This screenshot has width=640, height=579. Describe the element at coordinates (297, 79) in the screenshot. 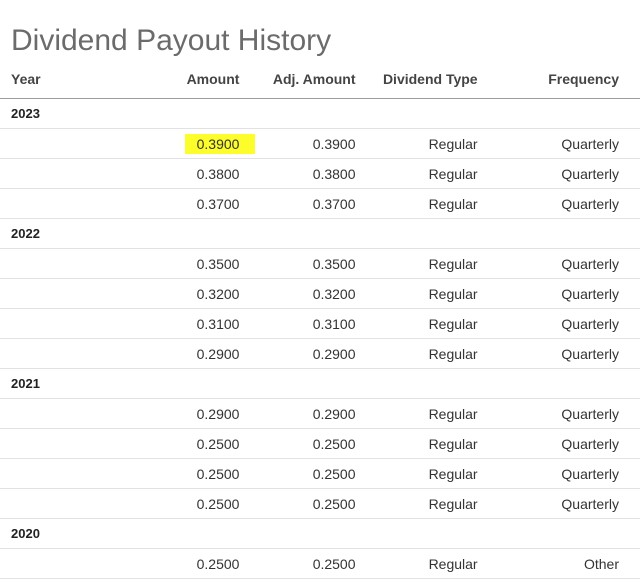

I see `column-header-adj-amount: Adj. Amount` at that location.